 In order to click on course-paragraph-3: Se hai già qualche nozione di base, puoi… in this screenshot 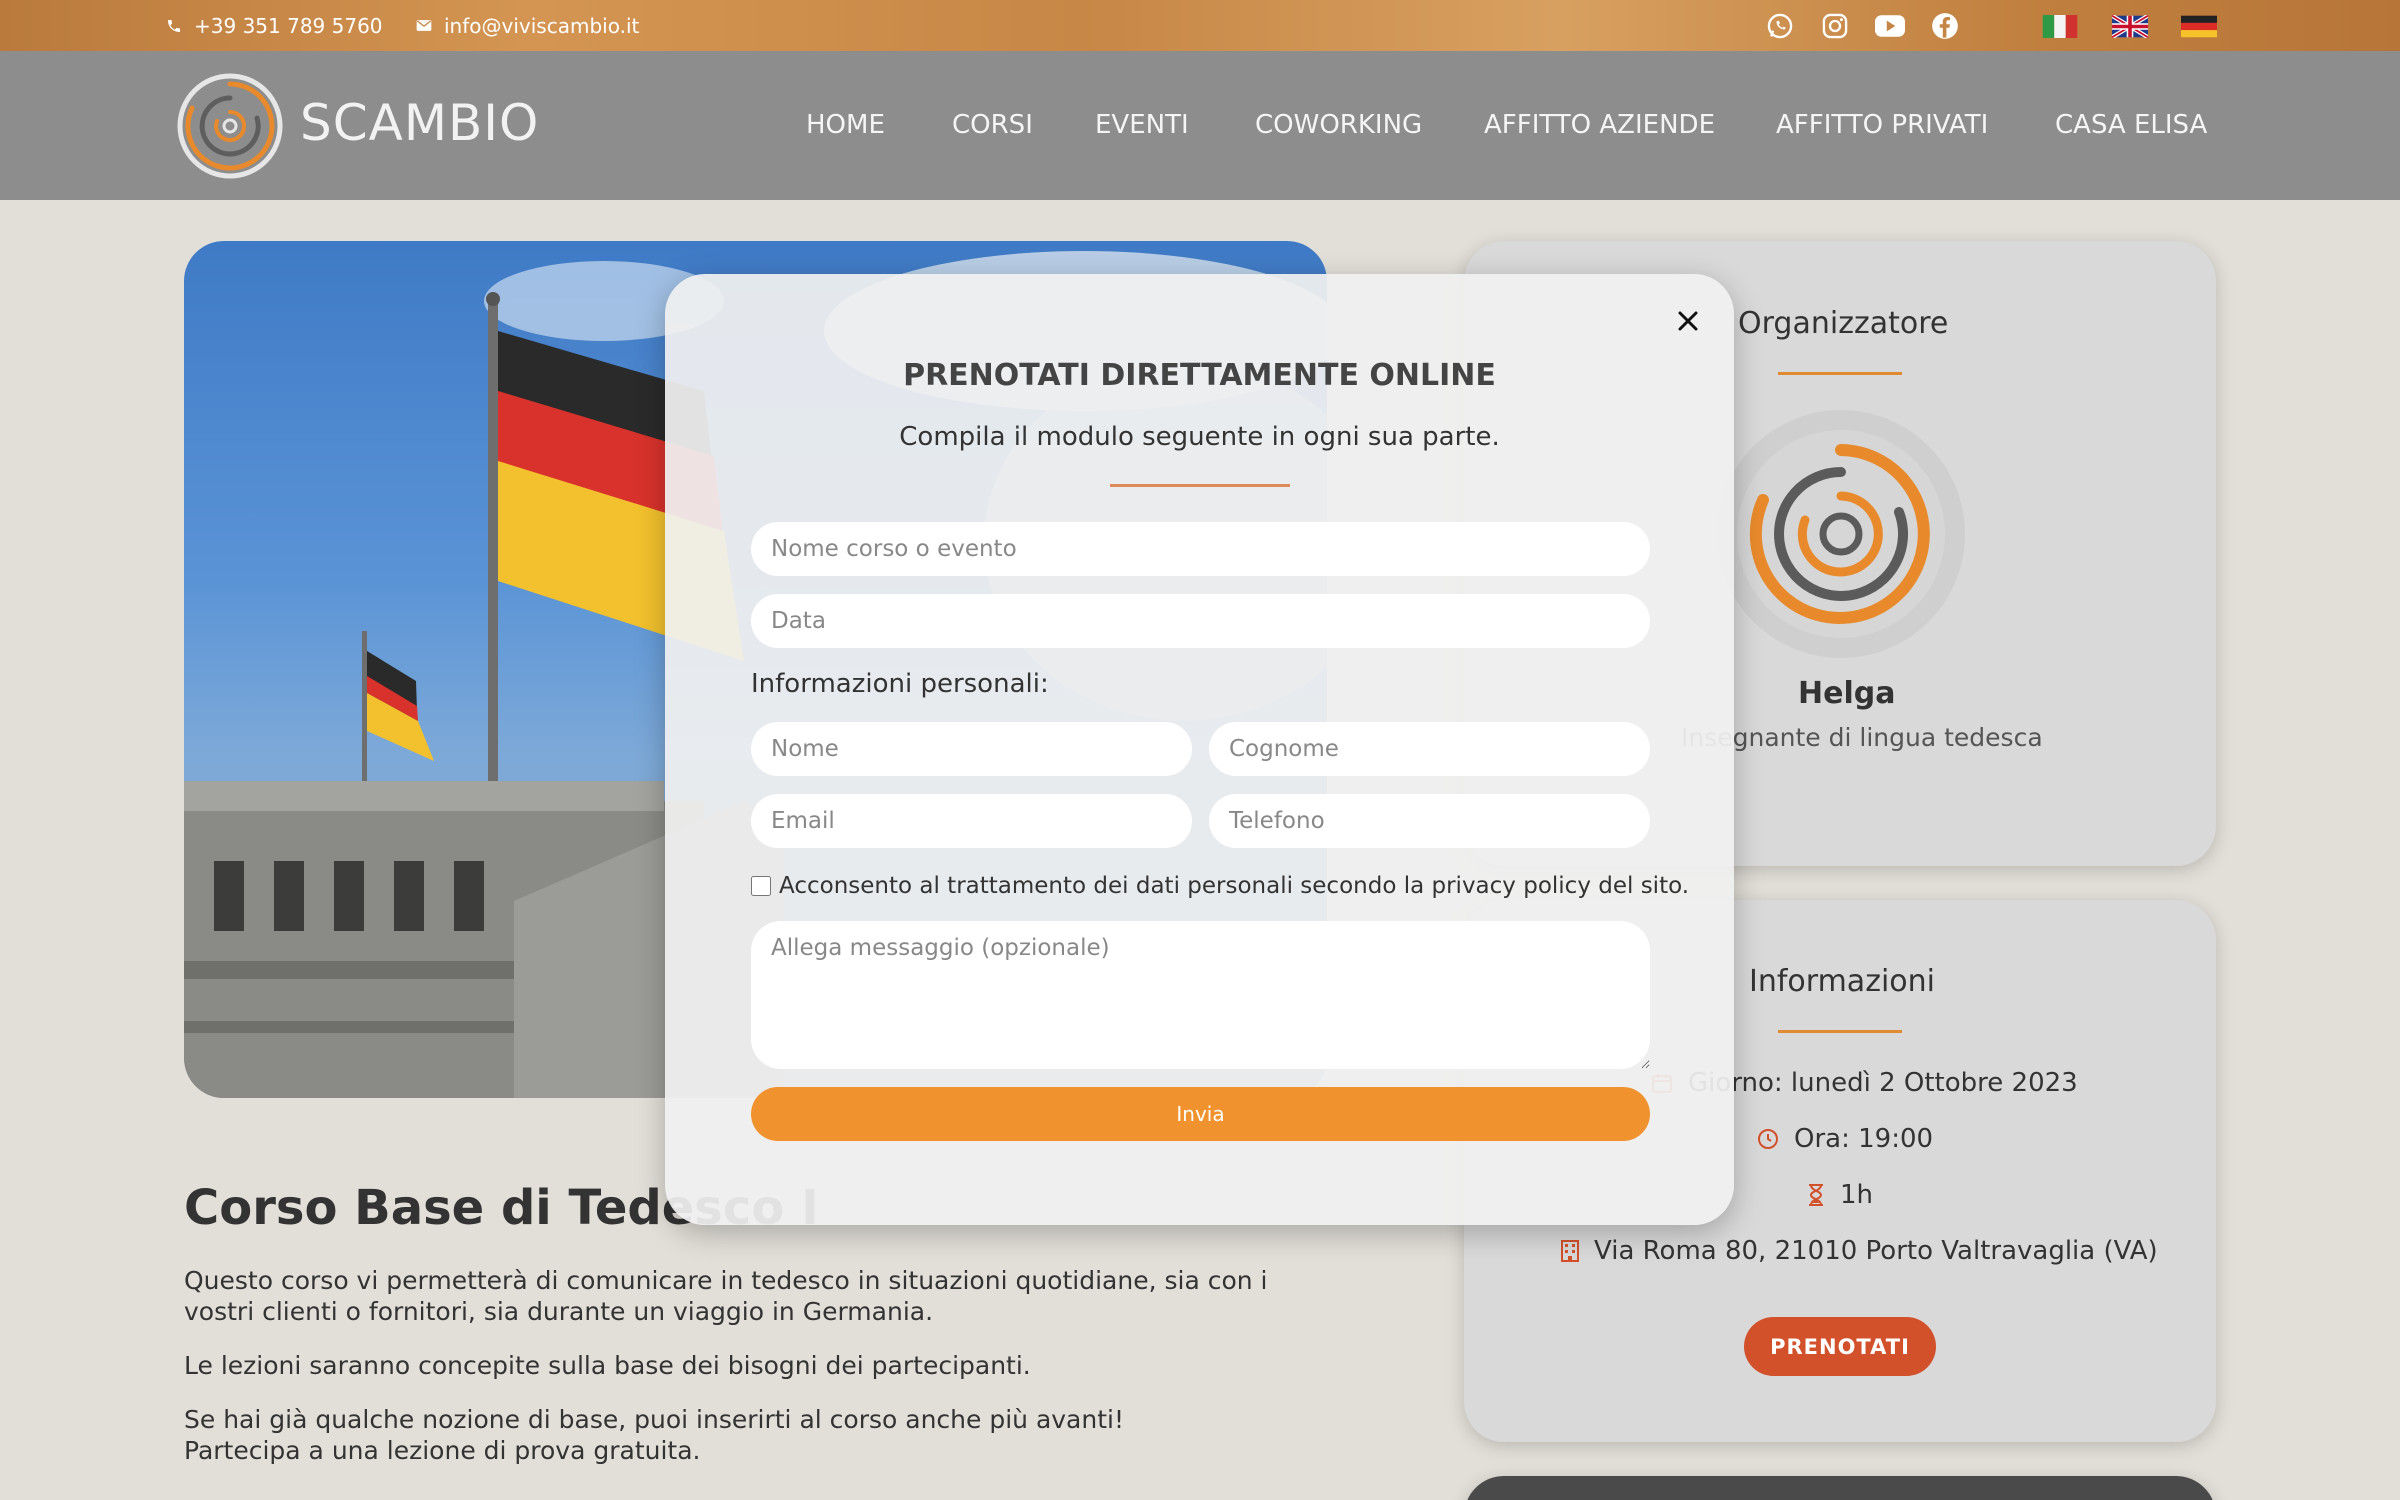, I will do `click(654, 1419)`.